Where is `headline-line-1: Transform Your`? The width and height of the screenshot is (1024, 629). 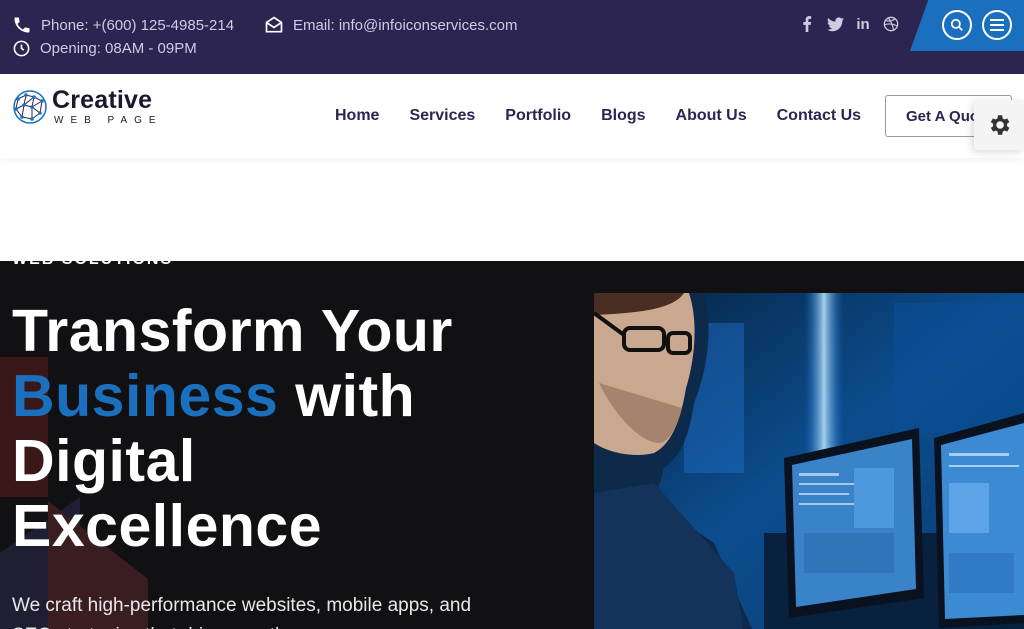 headline-line-1: Transform Your is located at coordinates (232, 331).